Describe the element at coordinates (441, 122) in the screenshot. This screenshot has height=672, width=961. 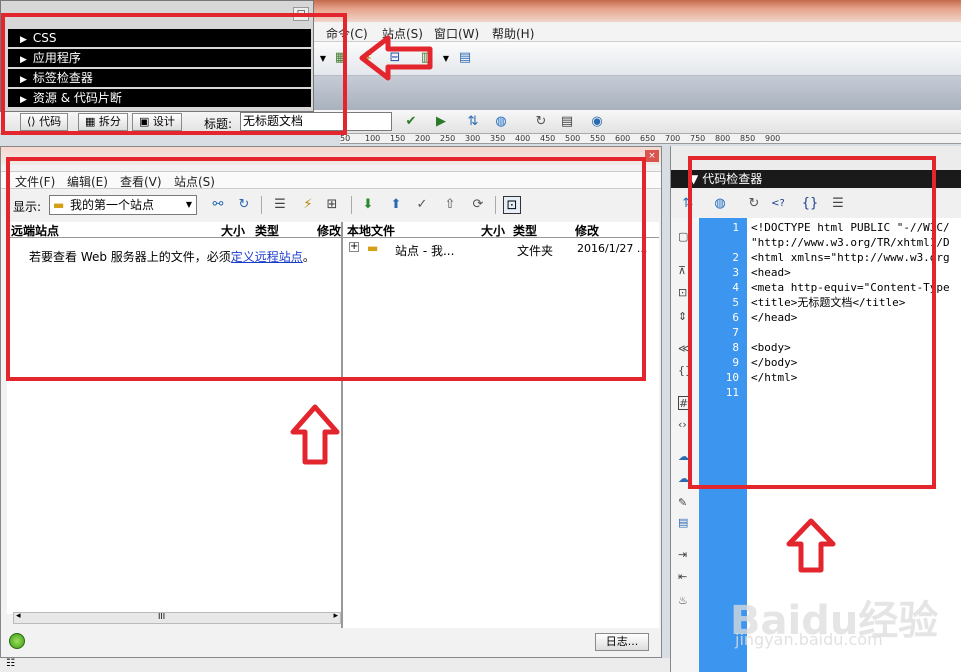
I see `preview-icon: ▶` at that location.